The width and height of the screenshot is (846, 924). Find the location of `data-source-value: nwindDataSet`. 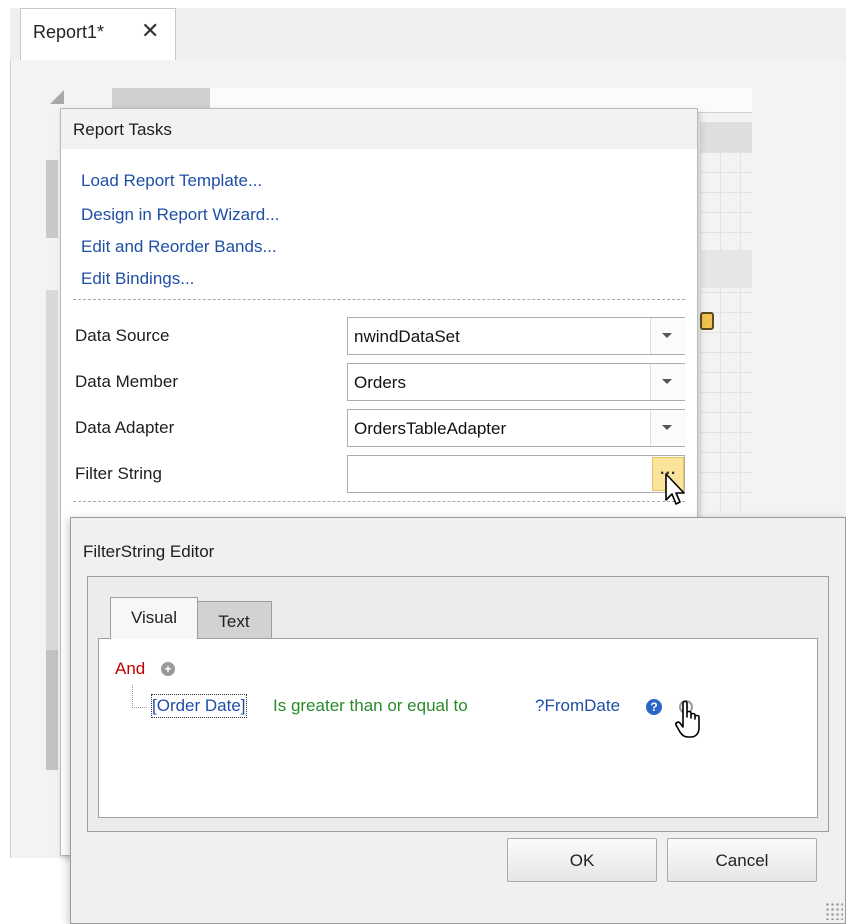

data-source-value: nwindDataSet is located at coordinates (407, 336).